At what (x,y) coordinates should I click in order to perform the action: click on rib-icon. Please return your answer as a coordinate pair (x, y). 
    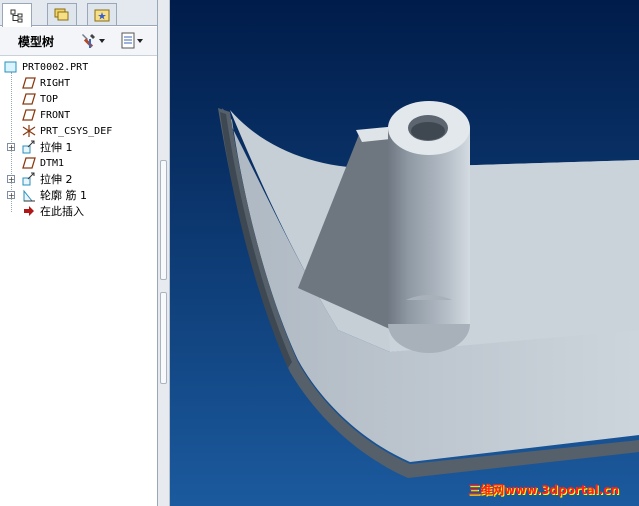
    Looking at the image, I should click on (29, 195).